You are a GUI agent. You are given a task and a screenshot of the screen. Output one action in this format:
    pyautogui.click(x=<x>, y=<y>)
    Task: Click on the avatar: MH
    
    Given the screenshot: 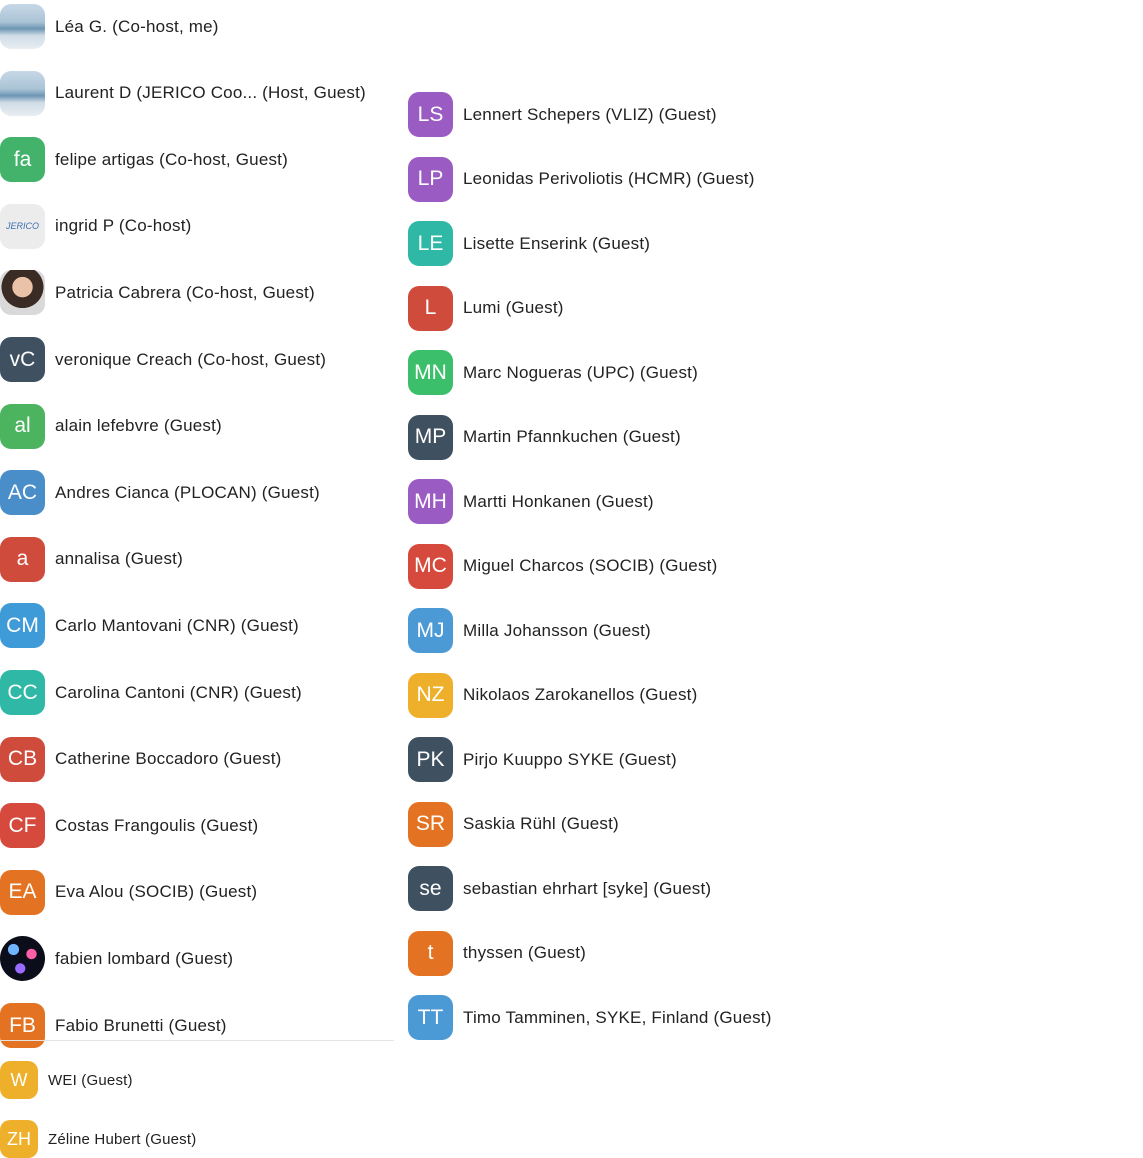 What is the action you would take?
    pyautogui.click(x=430, y=501)
    